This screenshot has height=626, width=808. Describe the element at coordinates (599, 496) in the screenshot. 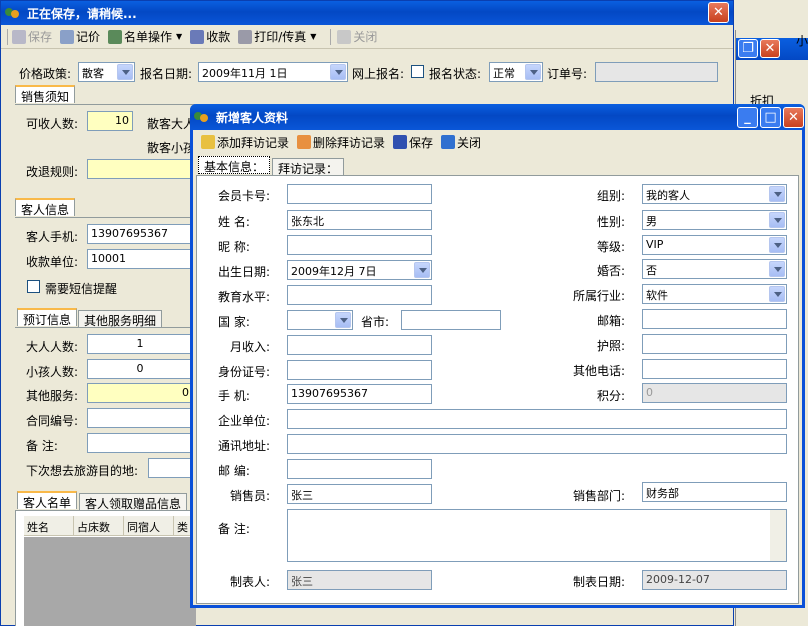

I see `dept-label: 销售部门:` at that location.